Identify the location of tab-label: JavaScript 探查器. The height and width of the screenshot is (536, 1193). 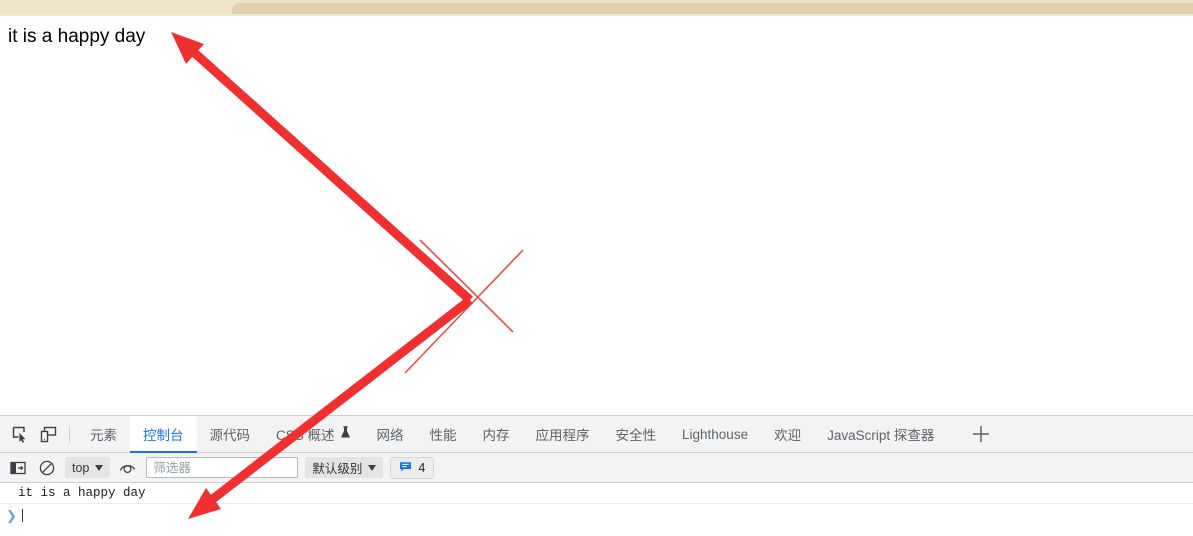
(881, 435).